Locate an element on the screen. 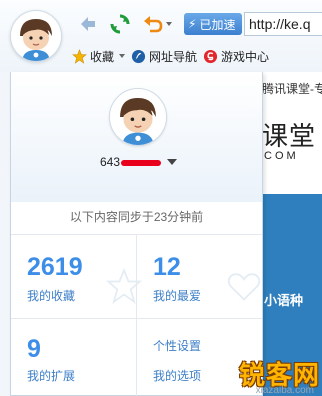 This screenshot has width=322, height=396. speed-label: 已加速 is located at coordinates (217, 24).